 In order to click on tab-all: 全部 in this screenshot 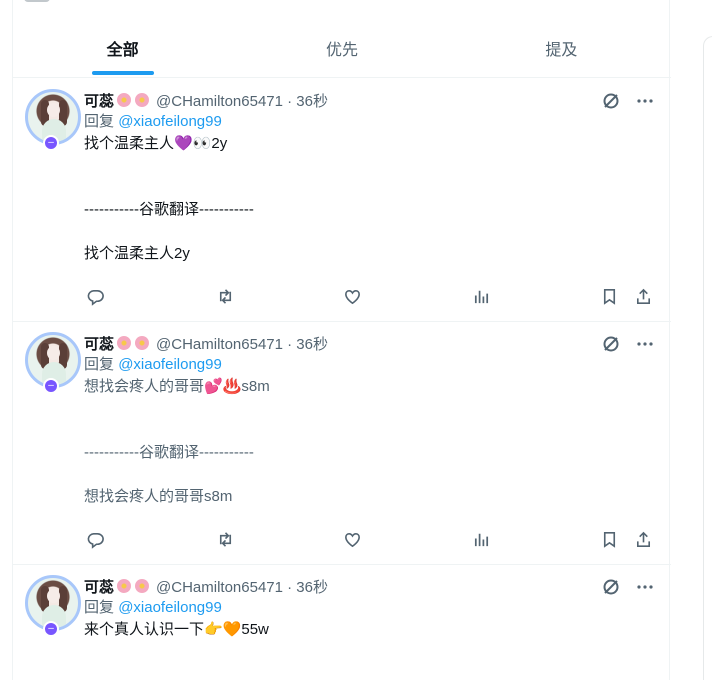, I will do `click(122, 47)`.